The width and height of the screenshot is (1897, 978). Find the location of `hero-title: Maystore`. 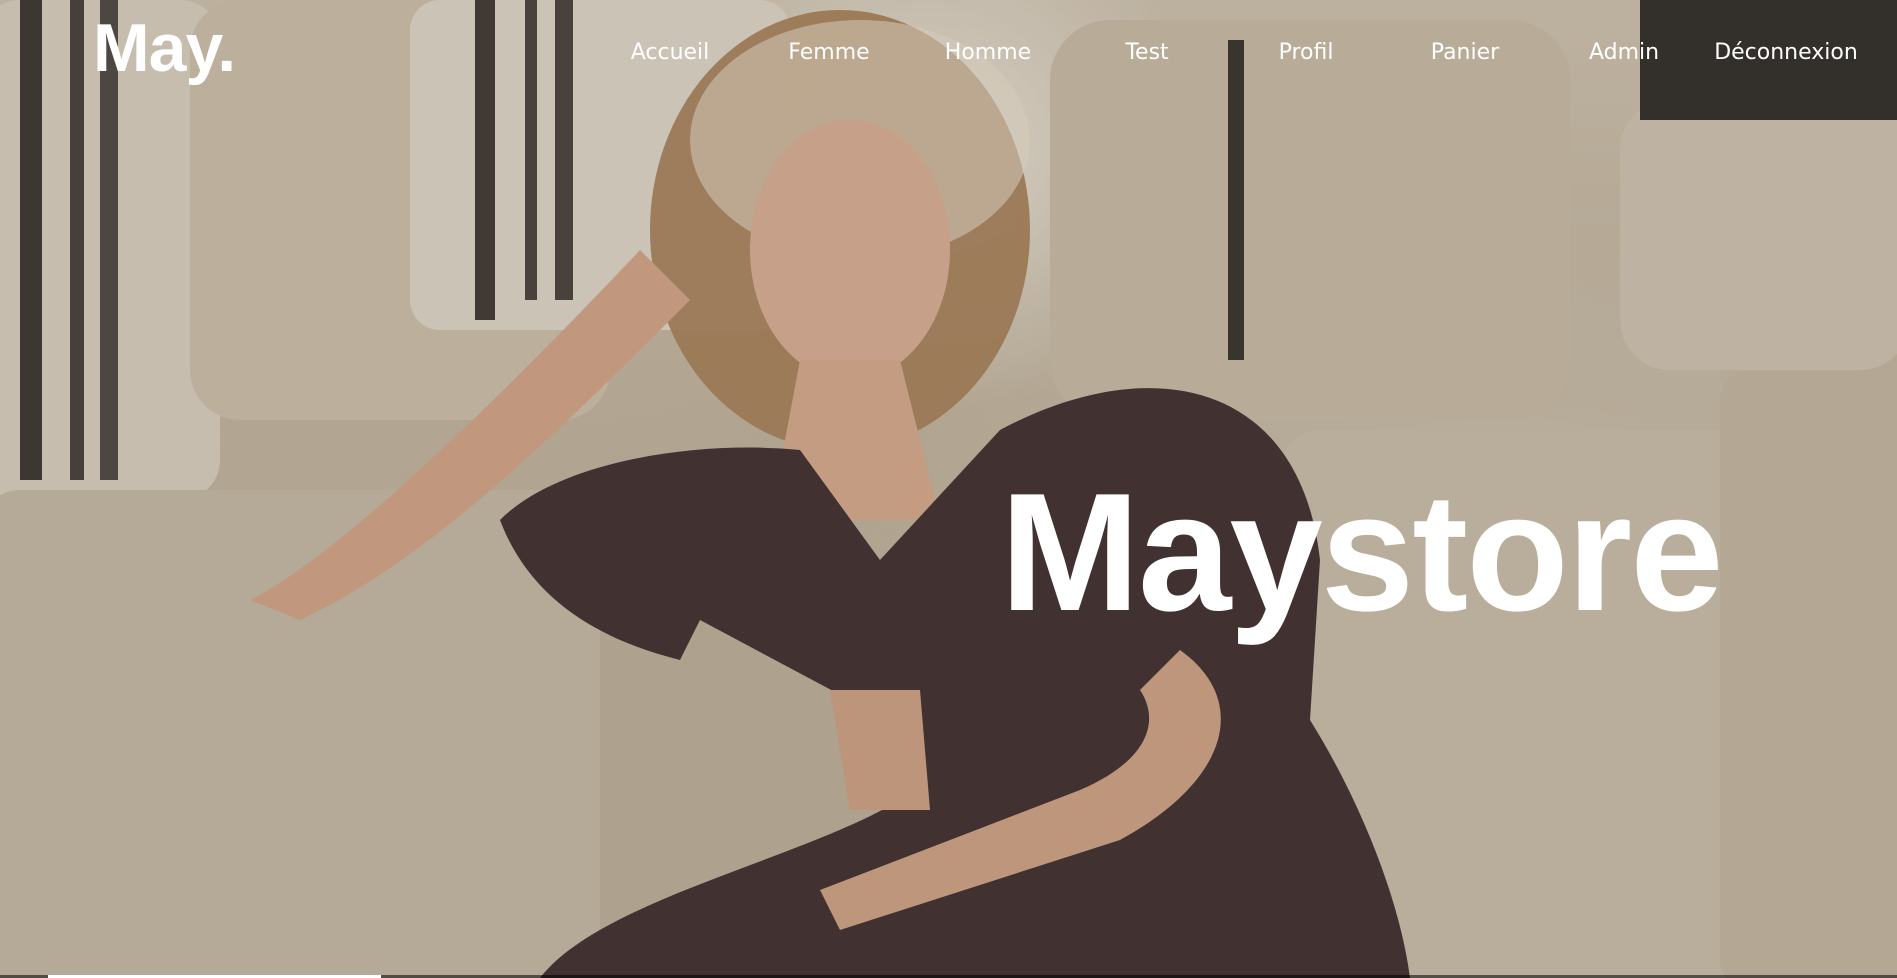

hero-title: Maystore is located at coordinates (1362, 552).